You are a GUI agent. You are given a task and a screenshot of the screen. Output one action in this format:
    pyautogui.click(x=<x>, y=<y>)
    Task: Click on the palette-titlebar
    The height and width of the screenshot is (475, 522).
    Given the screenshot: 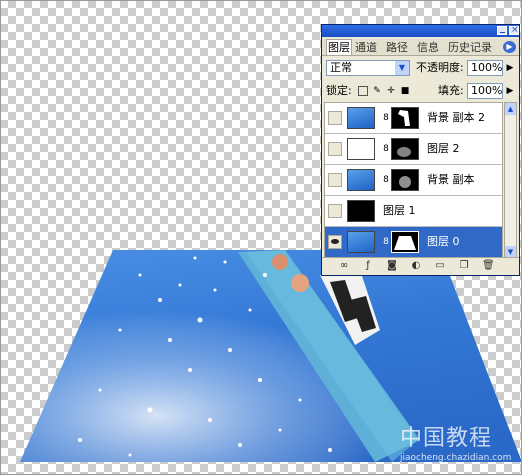 What is the action you would take?
    pyautogui.click(x=420, y=30)
    